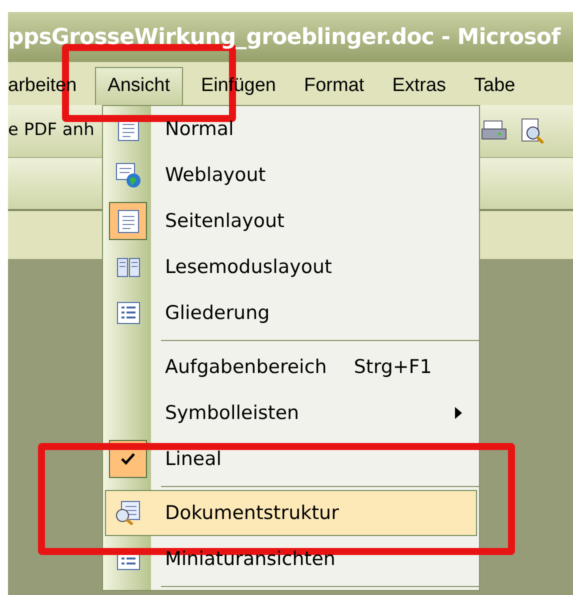 The height and width of the screenshot is (595, 573). Describe the element at coordinates (291, 459) in the screenshot. I see `menu-item: Lineal` at that location.